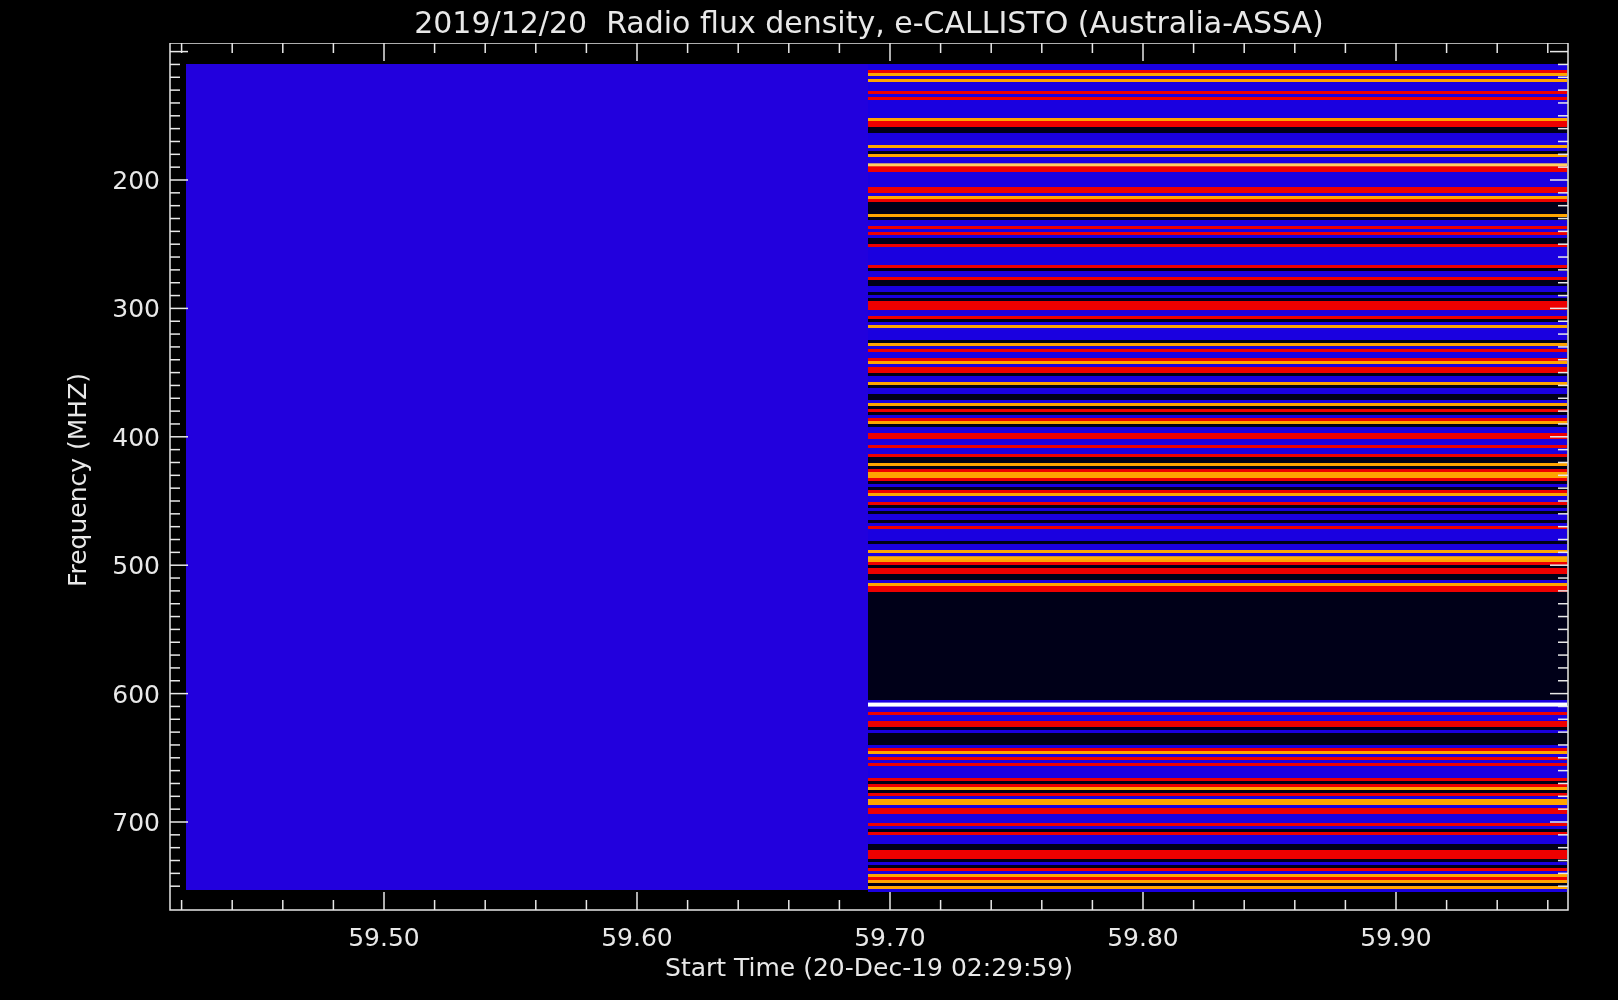  What do you see at coordinates (136, 566) in the screenshot?
I see `axis-tick-label: 500` at bounding box center [136, 566].